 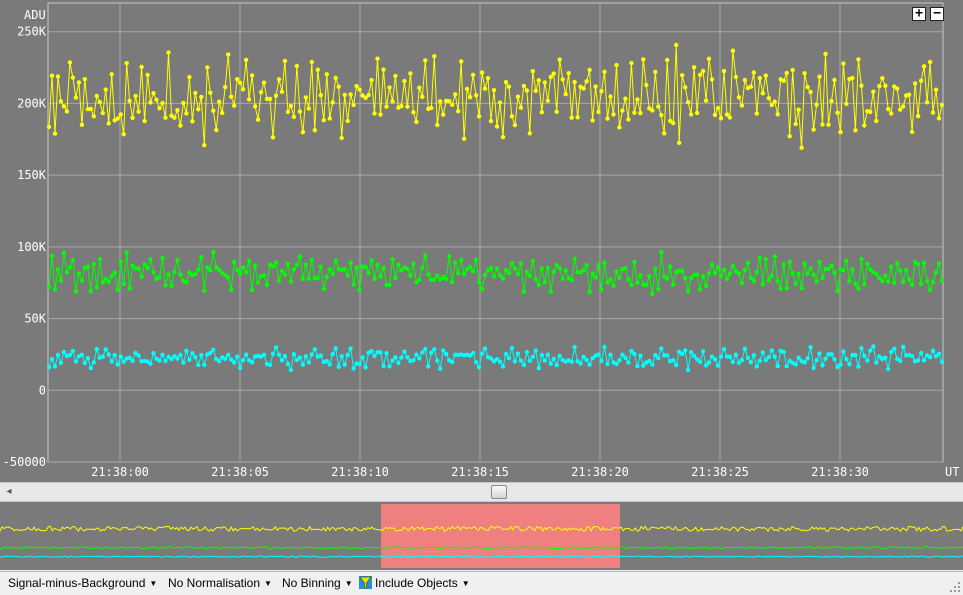 I want to click on binning-dropdown: No Binning ▼, so click(x=317, y=583).